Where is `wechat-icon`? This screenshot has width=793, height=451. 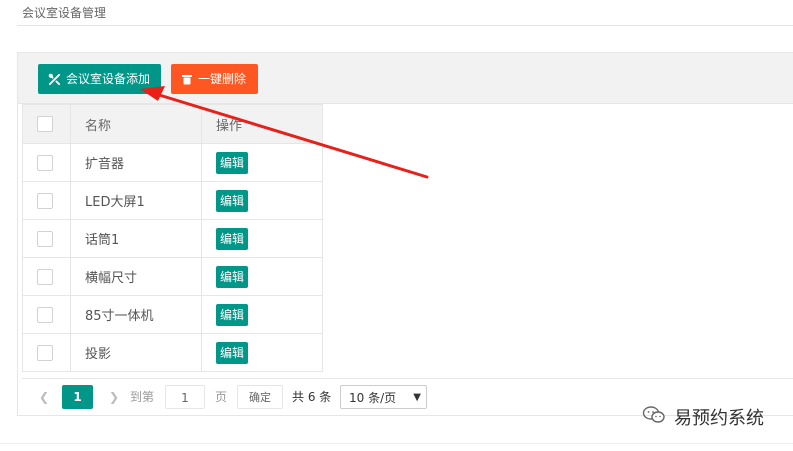
wechat-icon is located at coordinates (654, 417).